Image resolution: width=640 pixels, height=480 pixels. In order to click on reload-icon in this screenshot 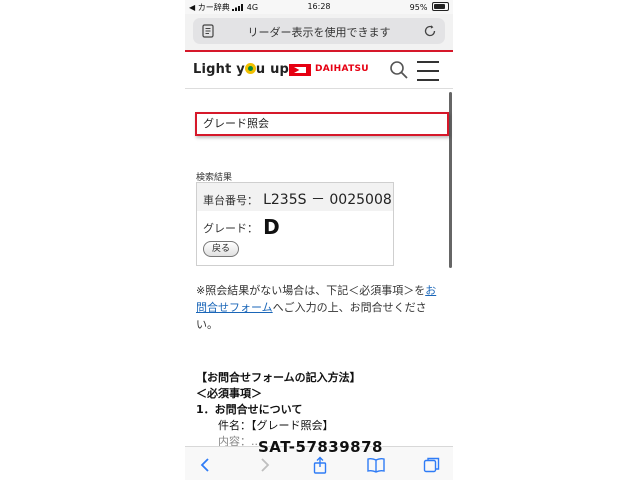, I will do `click(430, 31)`.